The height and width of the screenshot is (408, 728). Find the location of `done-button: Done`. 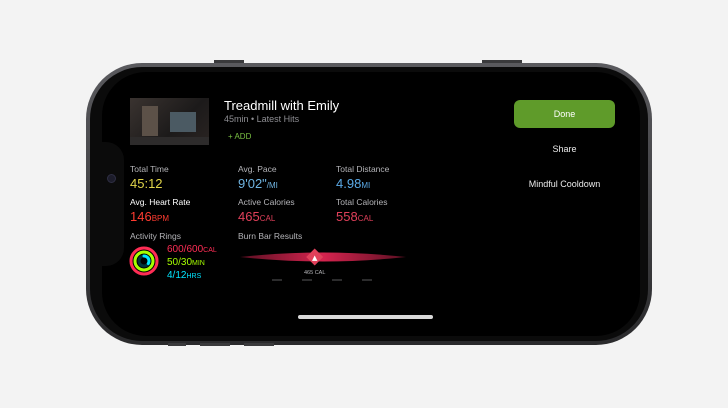

done-button: Done is located at coordinates (564, 114).